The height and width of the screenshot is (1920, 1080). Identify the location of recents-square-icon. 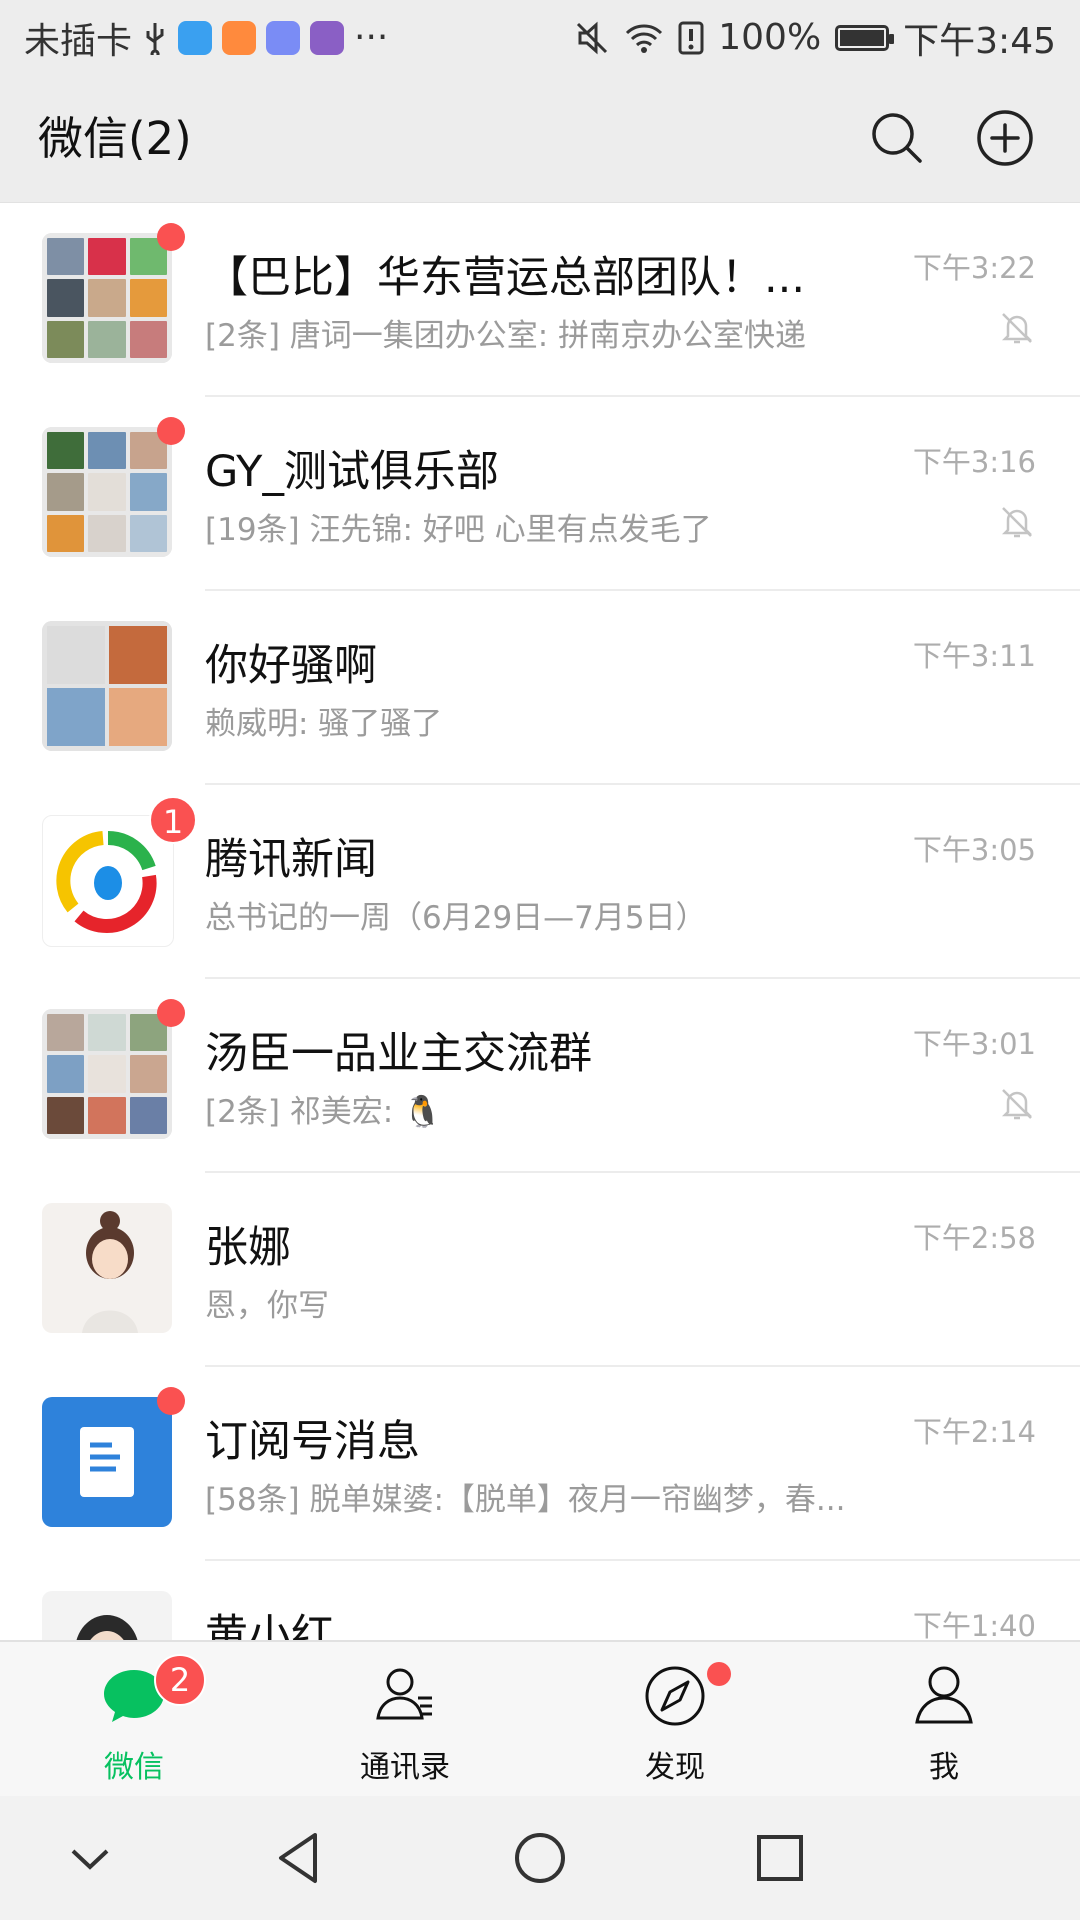
(780, 1858).